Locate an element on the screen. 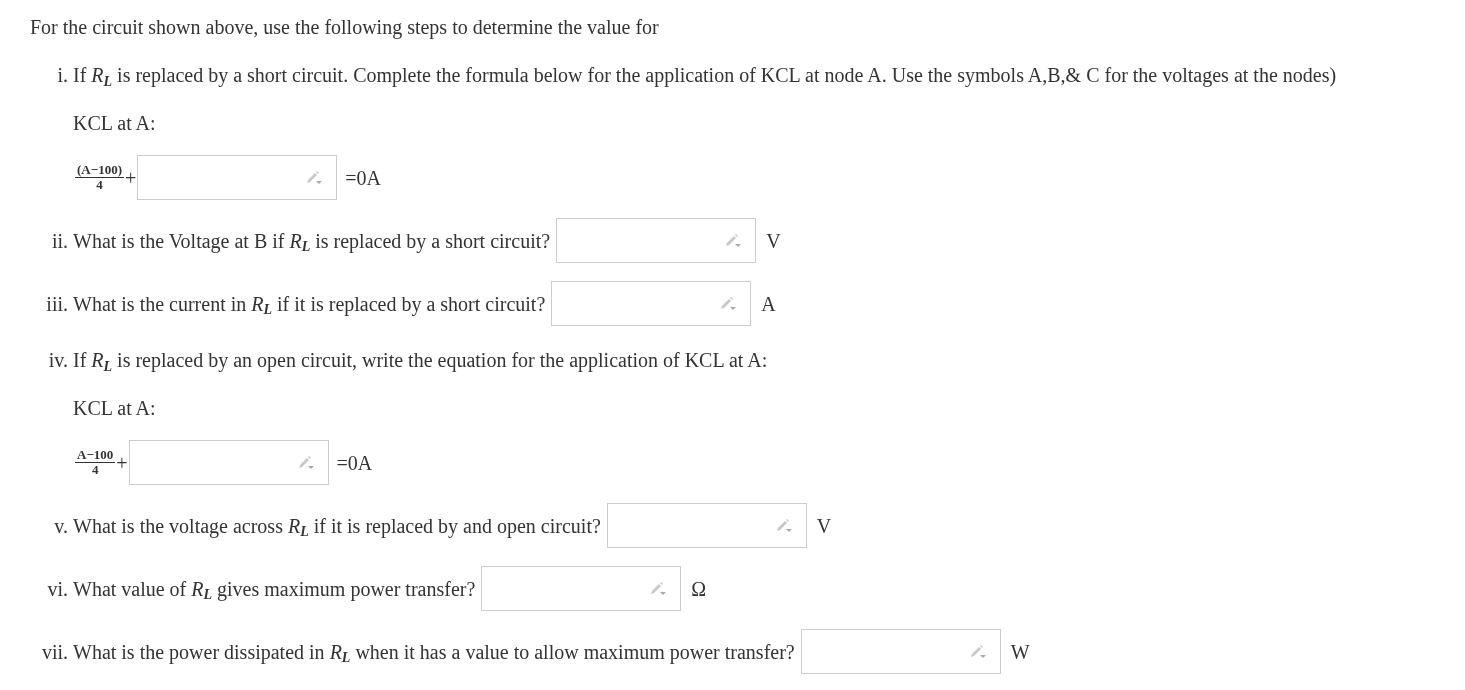 The width and height of the screenshot is (1465, 690). fraction-numerator: A−100 is located at coordinates (95, 455).